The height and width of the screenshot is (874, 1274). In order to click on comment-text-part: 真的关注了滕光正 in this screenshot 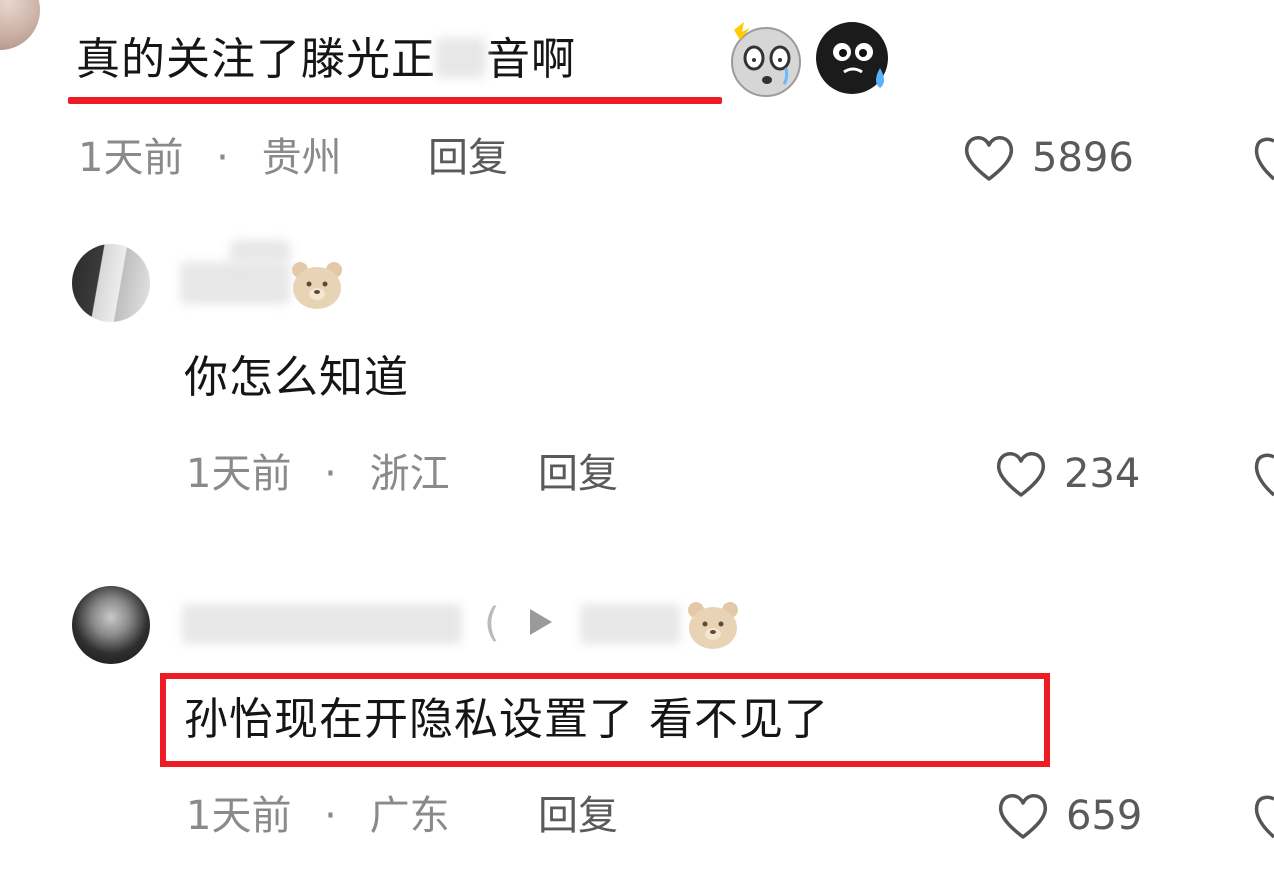, I will do `click(256, 59)`.